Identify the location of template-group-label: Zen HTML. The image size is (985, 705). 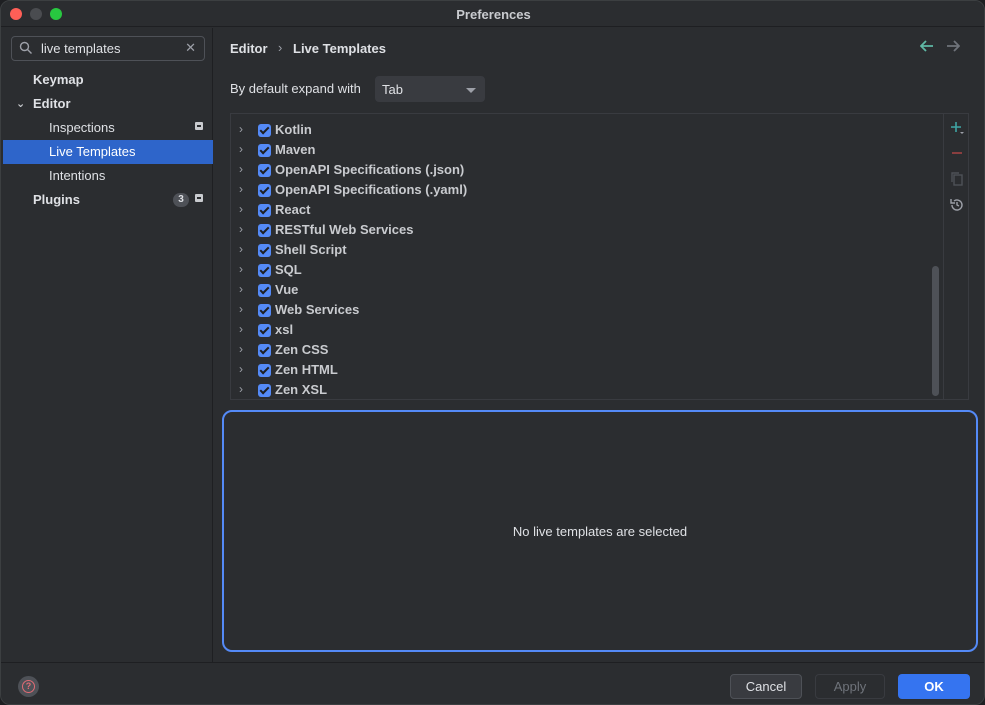
(306, 369).